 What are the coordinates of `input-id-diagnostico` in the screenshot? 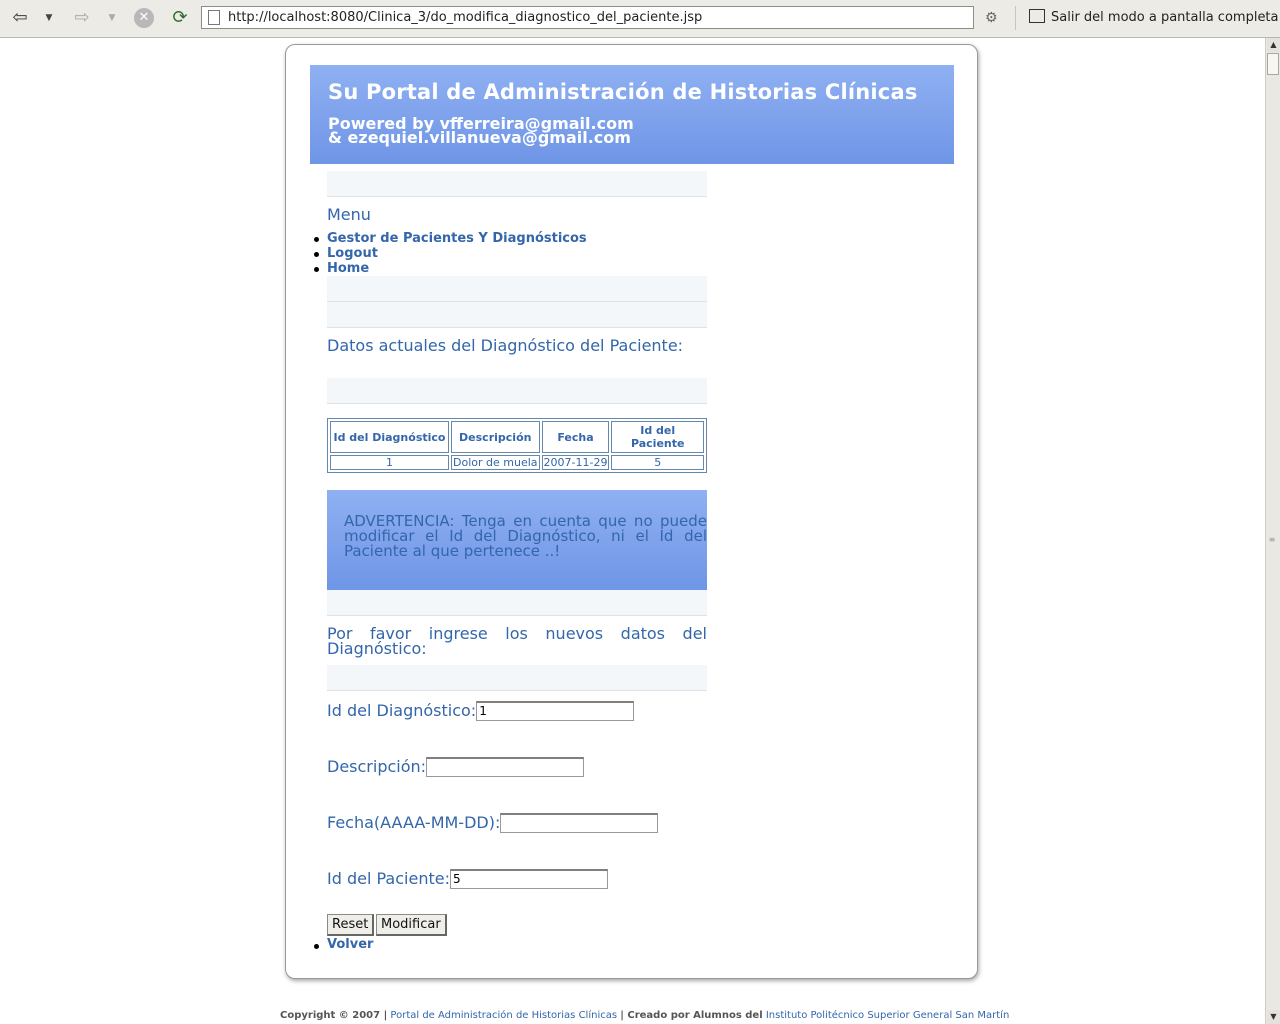 It's located at (555, 710).